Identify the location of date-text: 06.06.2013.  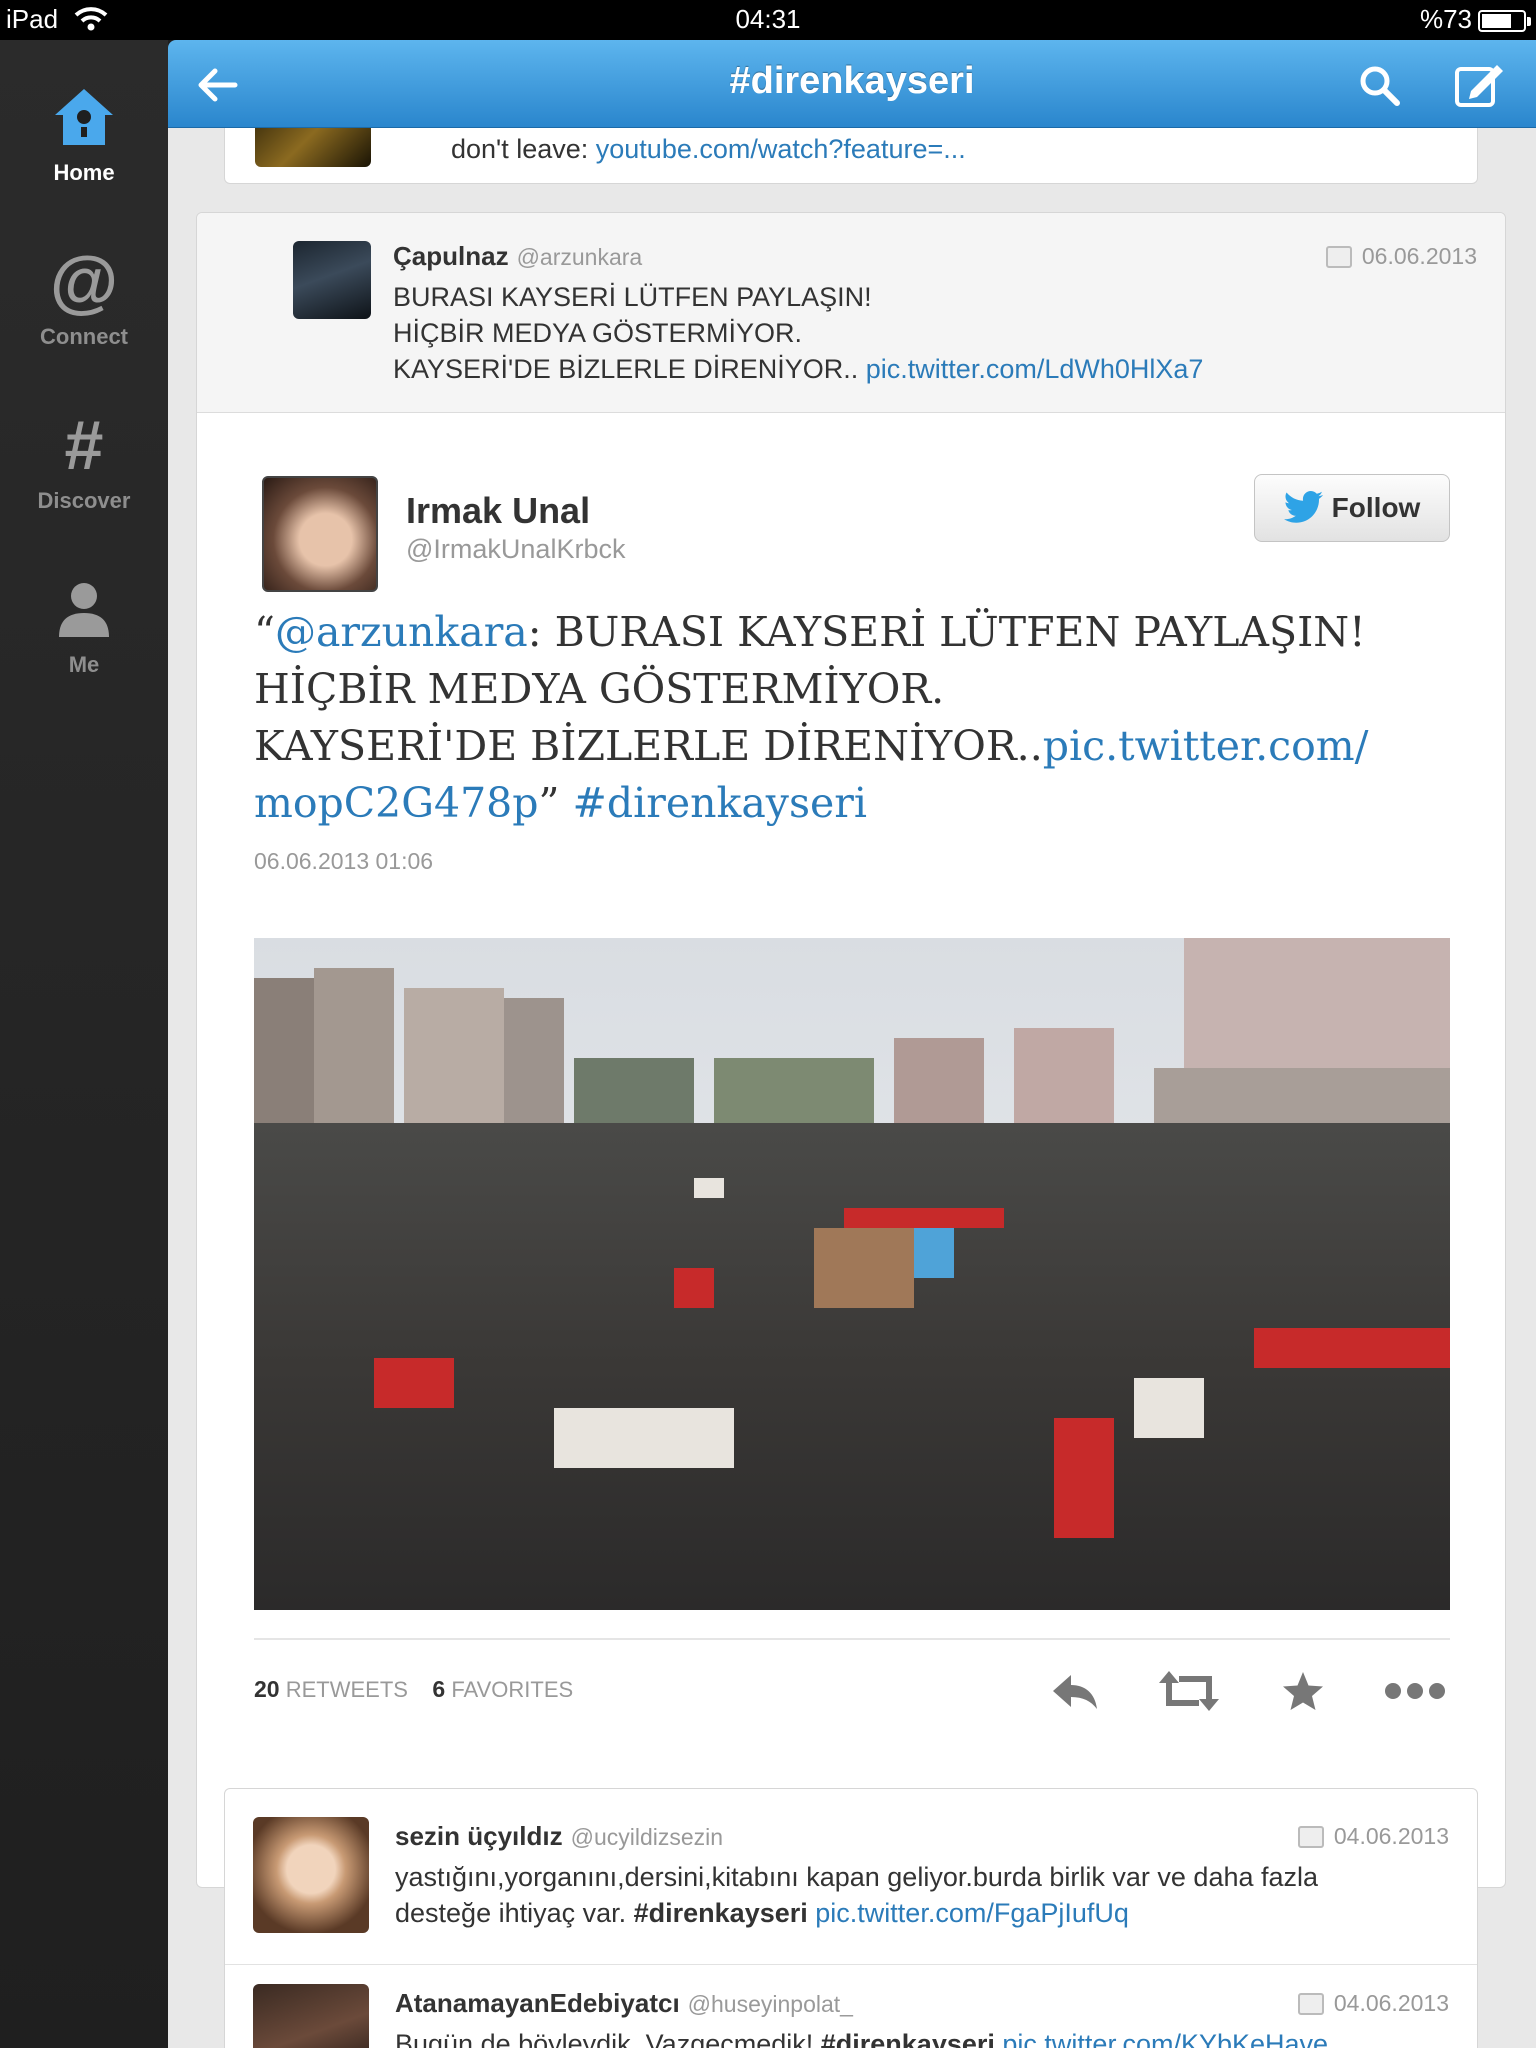
(1419, 256).